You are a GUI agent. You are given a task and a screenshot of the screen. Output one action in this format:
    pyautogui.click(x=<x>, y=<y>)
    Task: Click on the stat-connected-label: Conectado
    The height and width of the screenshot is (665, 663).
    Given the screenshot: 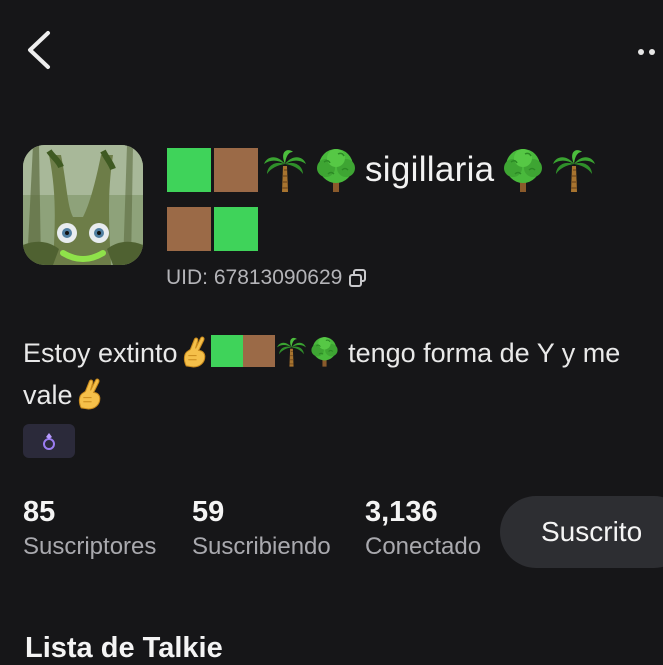 What is the action you would take?
    pyautogui.click(x=423, y=546)
    